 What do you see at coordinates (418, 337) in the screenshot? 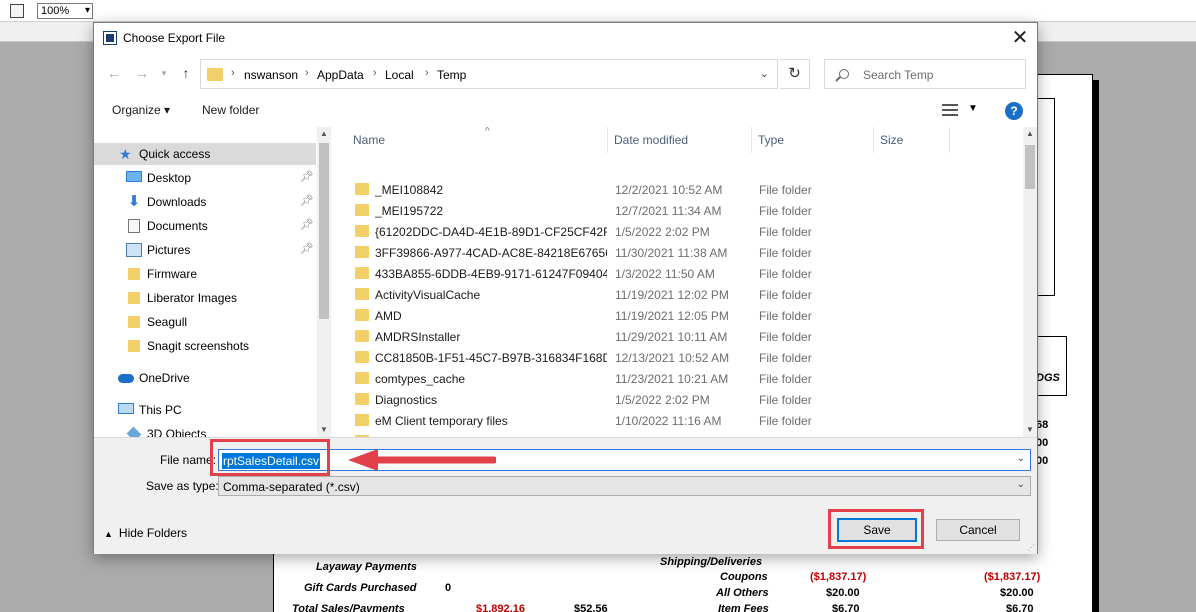
I see `file-name-cell: AMDRSInstaller` at bounding box center [418, 337].